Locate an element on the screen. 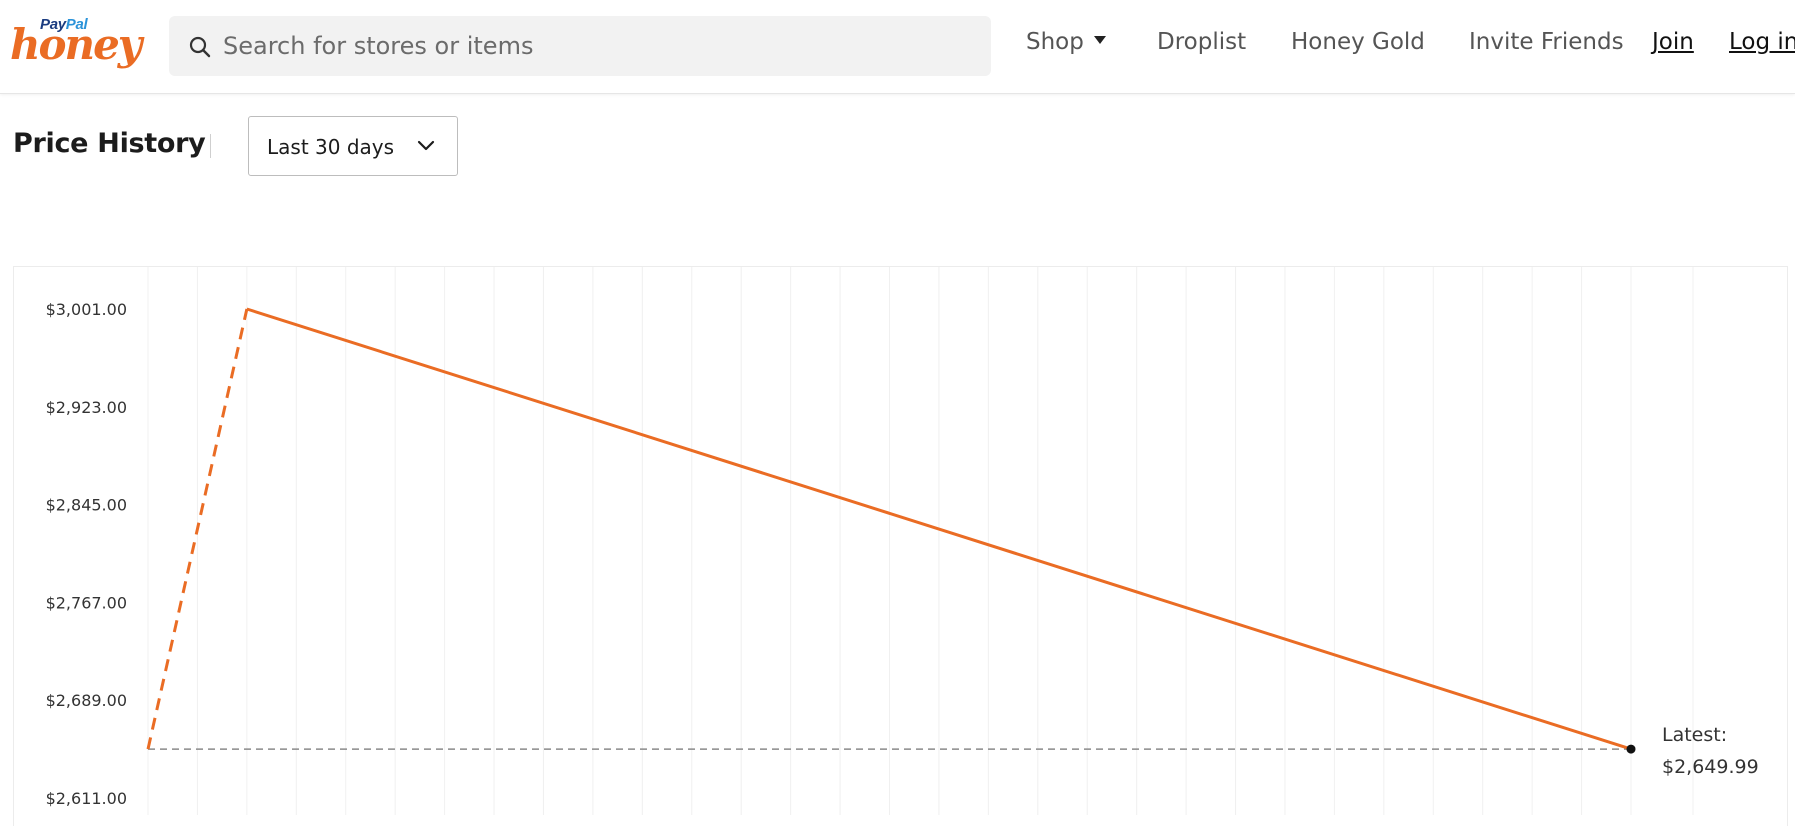 The width and height of the screenshot is (1795, 826). login-link: Log in is located at coordinates (1762, 42).